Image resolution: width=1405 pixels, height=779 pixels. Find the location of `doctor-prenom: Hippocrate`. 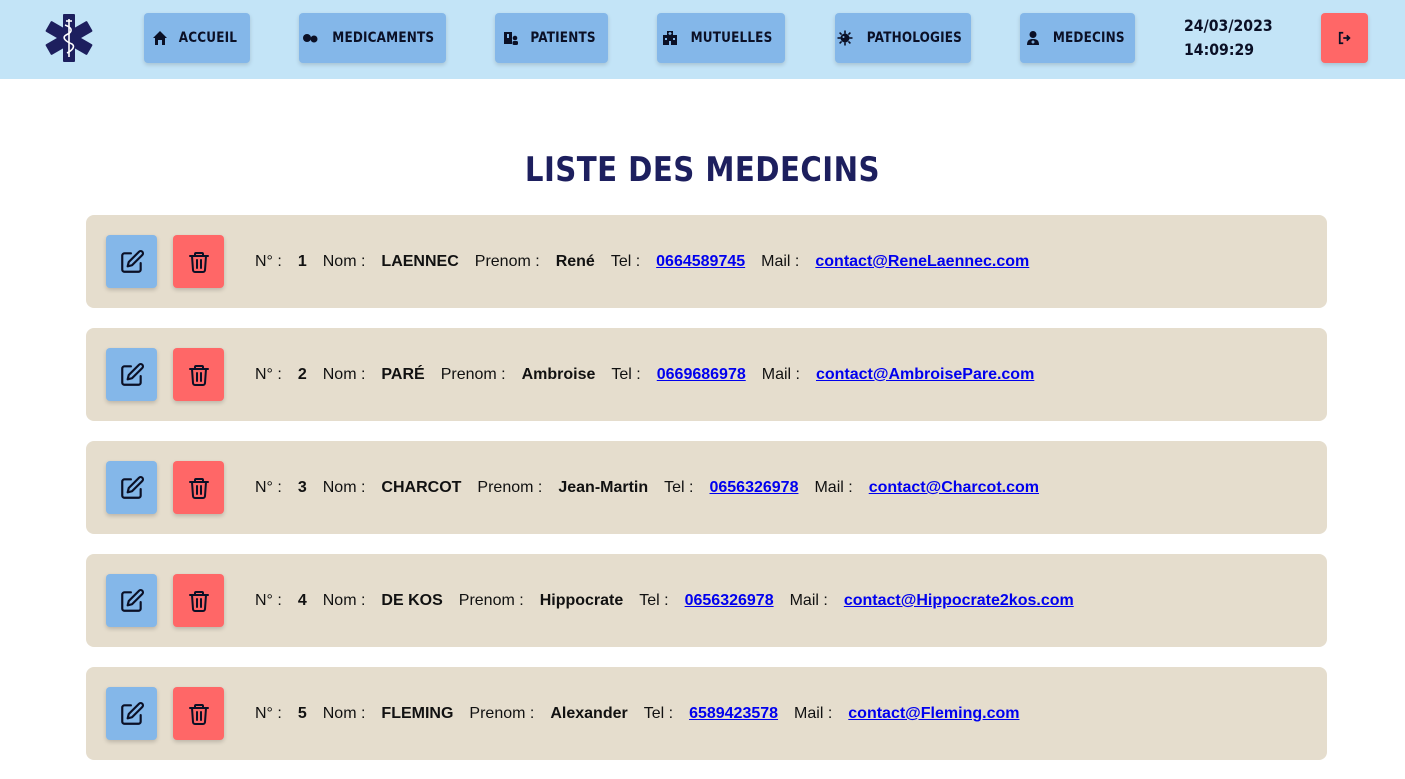

doctor-prenom: Hippocrate is located at coordinates (581, 600).